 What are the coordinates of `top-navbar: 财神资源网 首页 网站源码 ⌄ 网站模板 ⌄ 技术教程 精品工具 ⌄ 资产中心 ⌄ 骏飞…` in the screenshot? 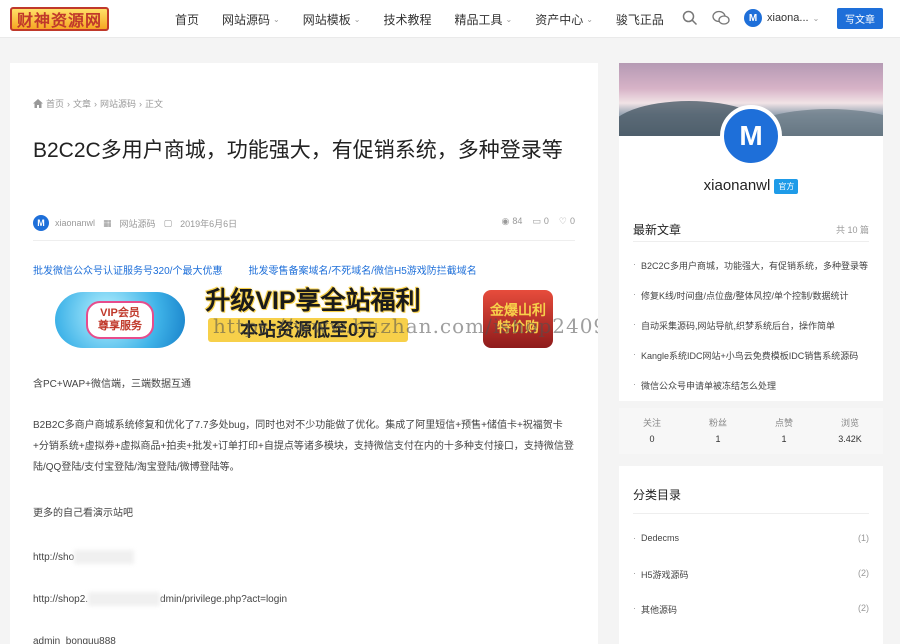 It's located at (450, 19).